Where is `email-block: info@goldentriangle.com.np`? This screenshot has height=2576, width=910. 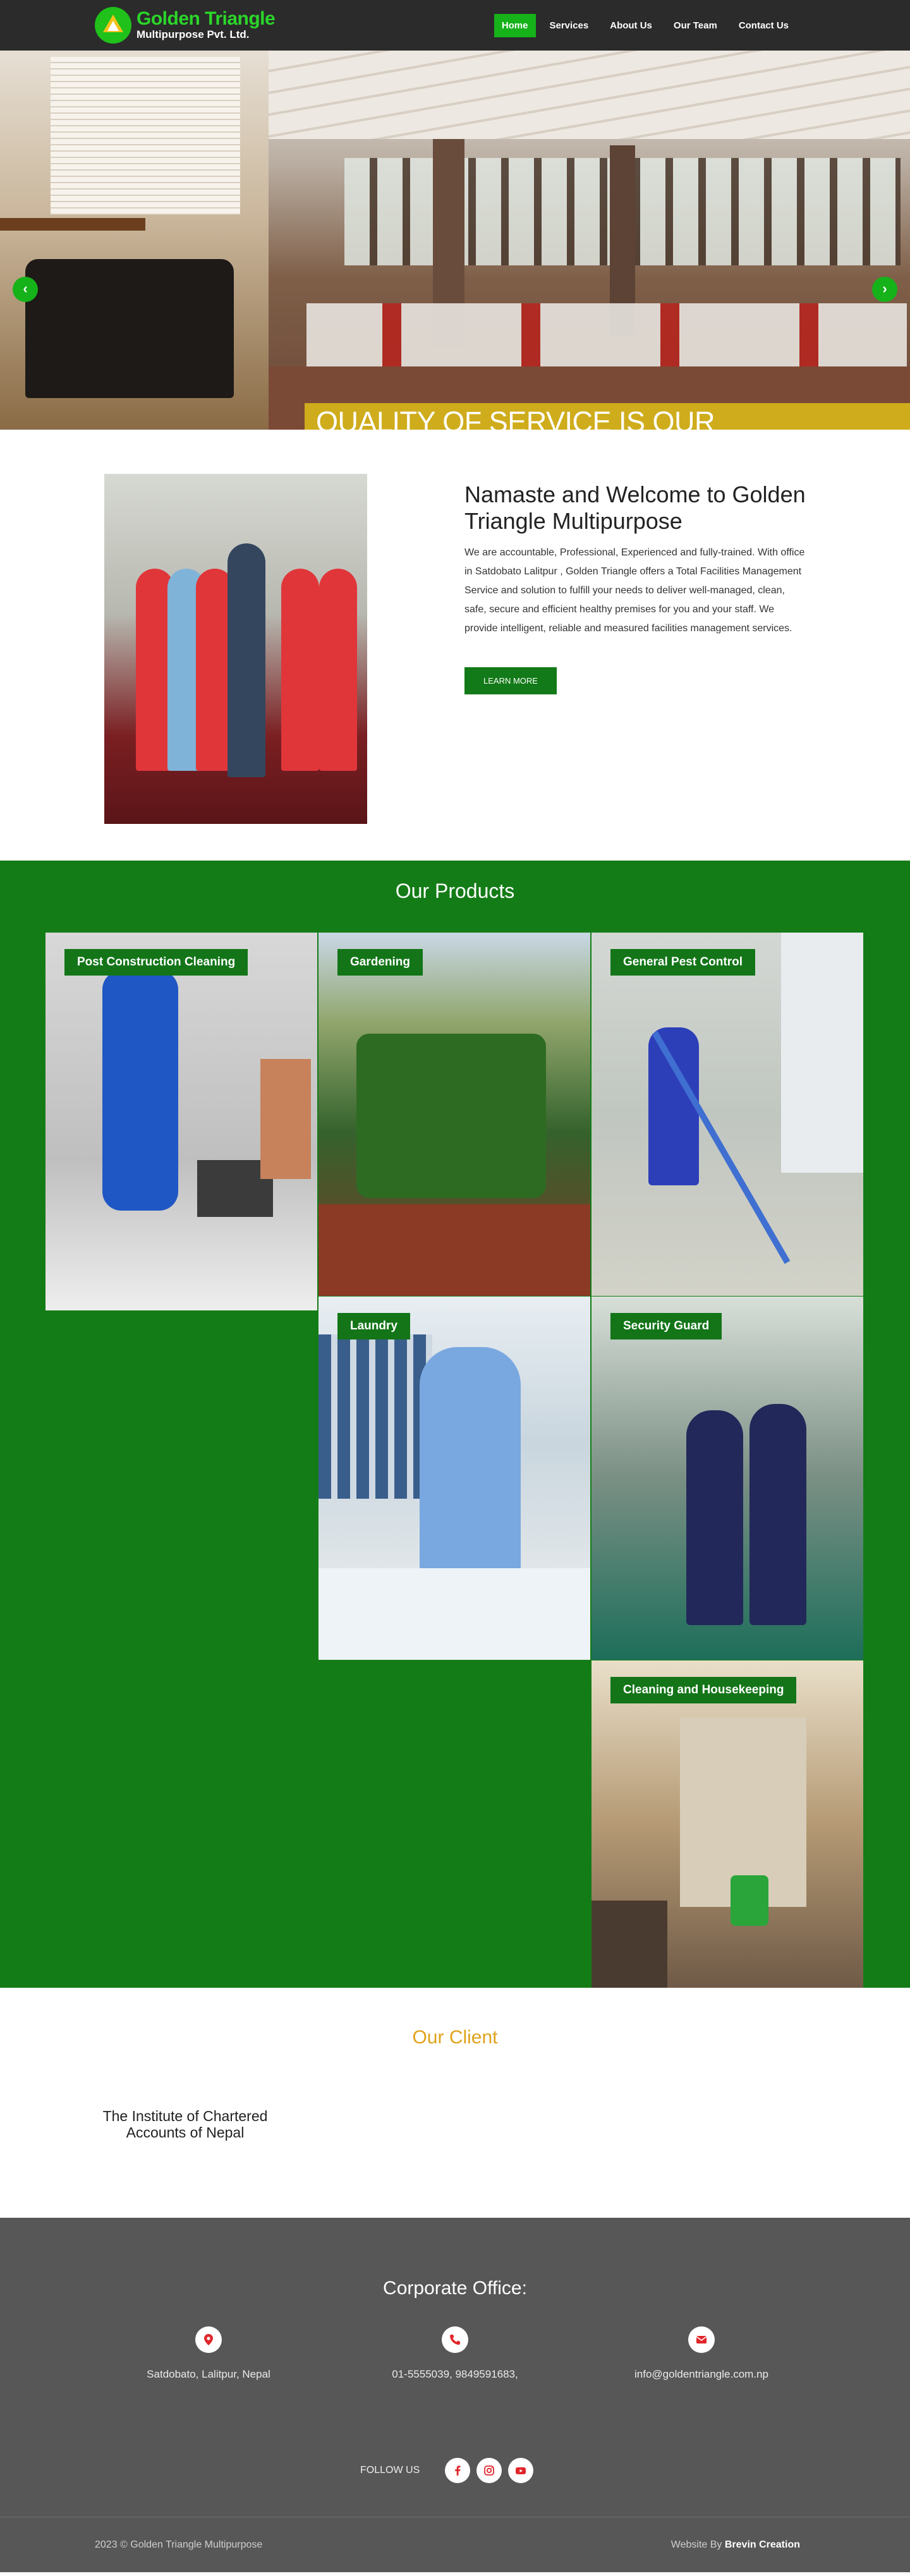
email-block: info@goldentriangle.com.np is located at coordinates (701, 2353).